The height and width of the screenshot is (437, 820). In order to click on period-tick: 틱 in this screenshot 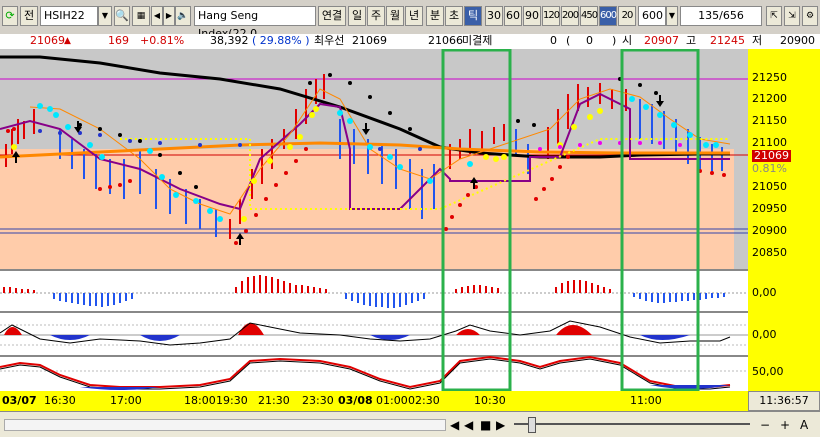, I will do `click(473, 16)`.